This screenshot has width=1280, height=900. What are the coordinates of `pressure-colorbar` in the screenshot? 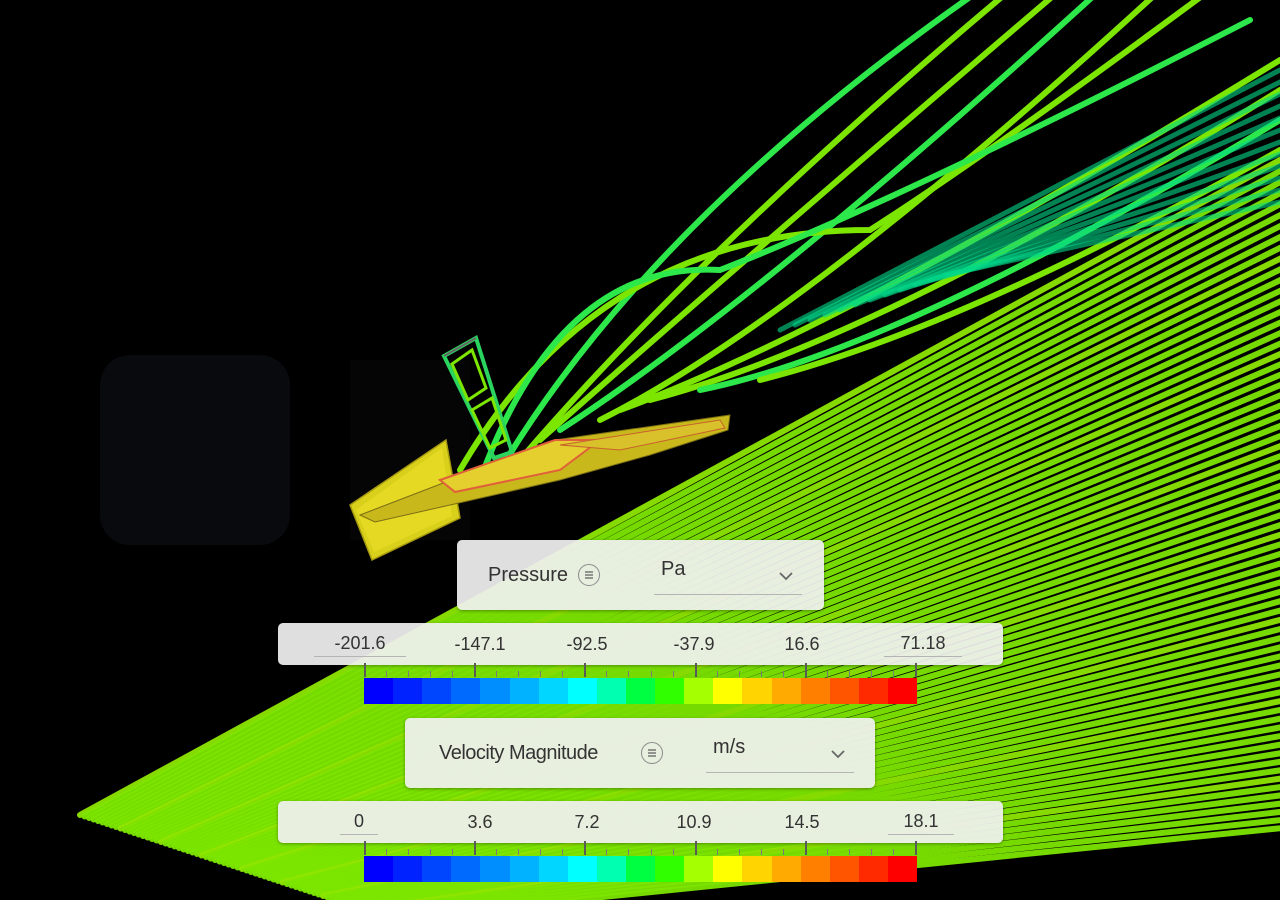 It's located at (641, 691).